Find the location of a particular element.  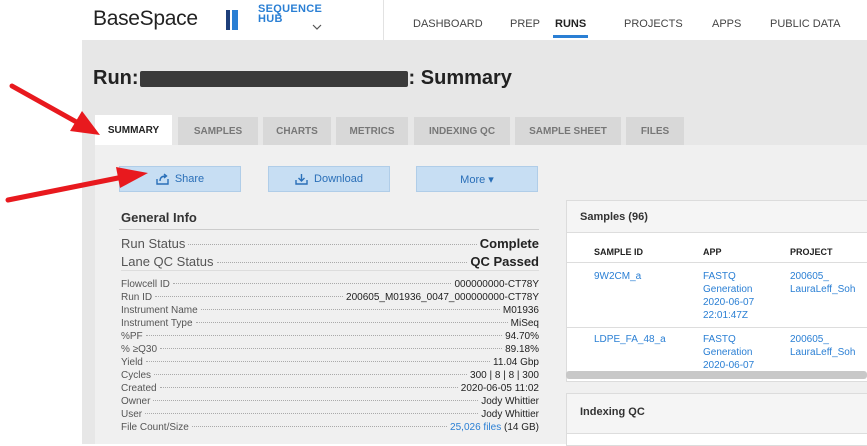

download-icon is located at coordinates (301, 179).